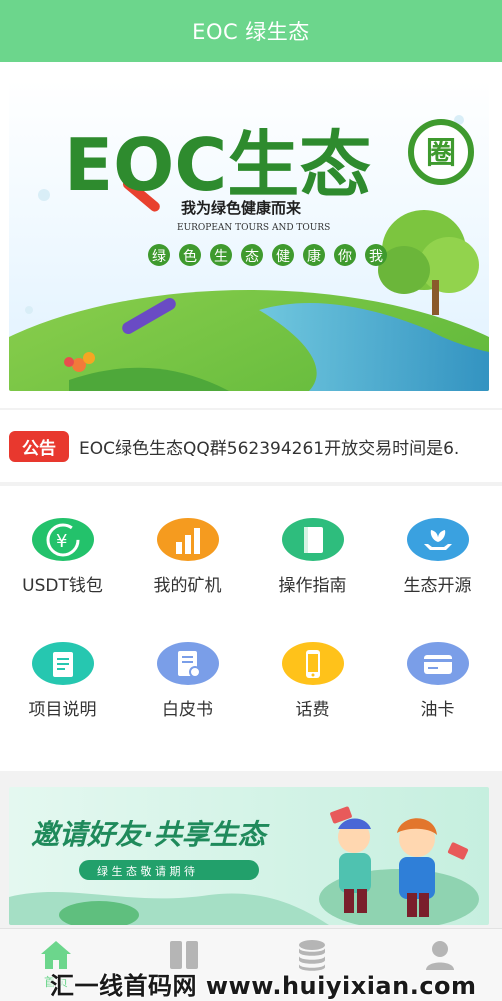  I want to click on banner-chip: 绿, so click(159, 257).